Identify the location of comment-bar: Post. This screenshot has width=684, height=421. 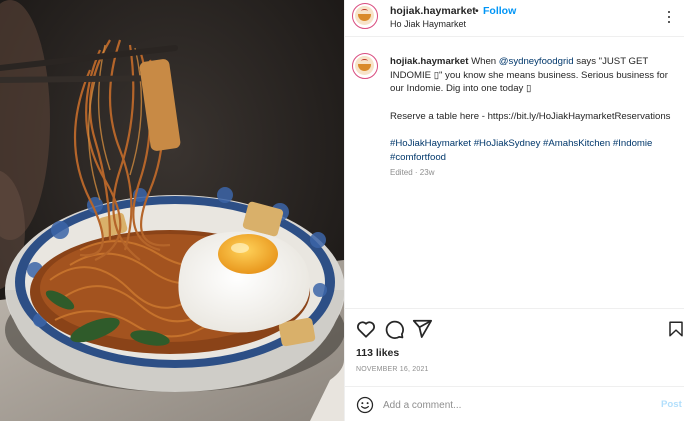
(514, 403).